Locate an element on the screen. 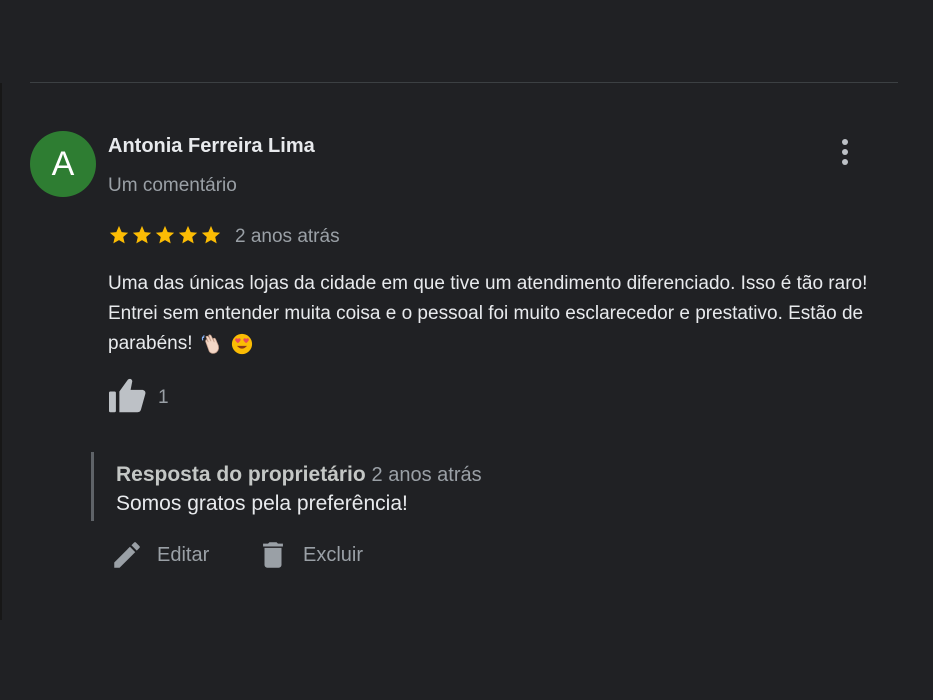 The image size is (933, 700). thumbs-up-icon is located at coordinates (128, 395).